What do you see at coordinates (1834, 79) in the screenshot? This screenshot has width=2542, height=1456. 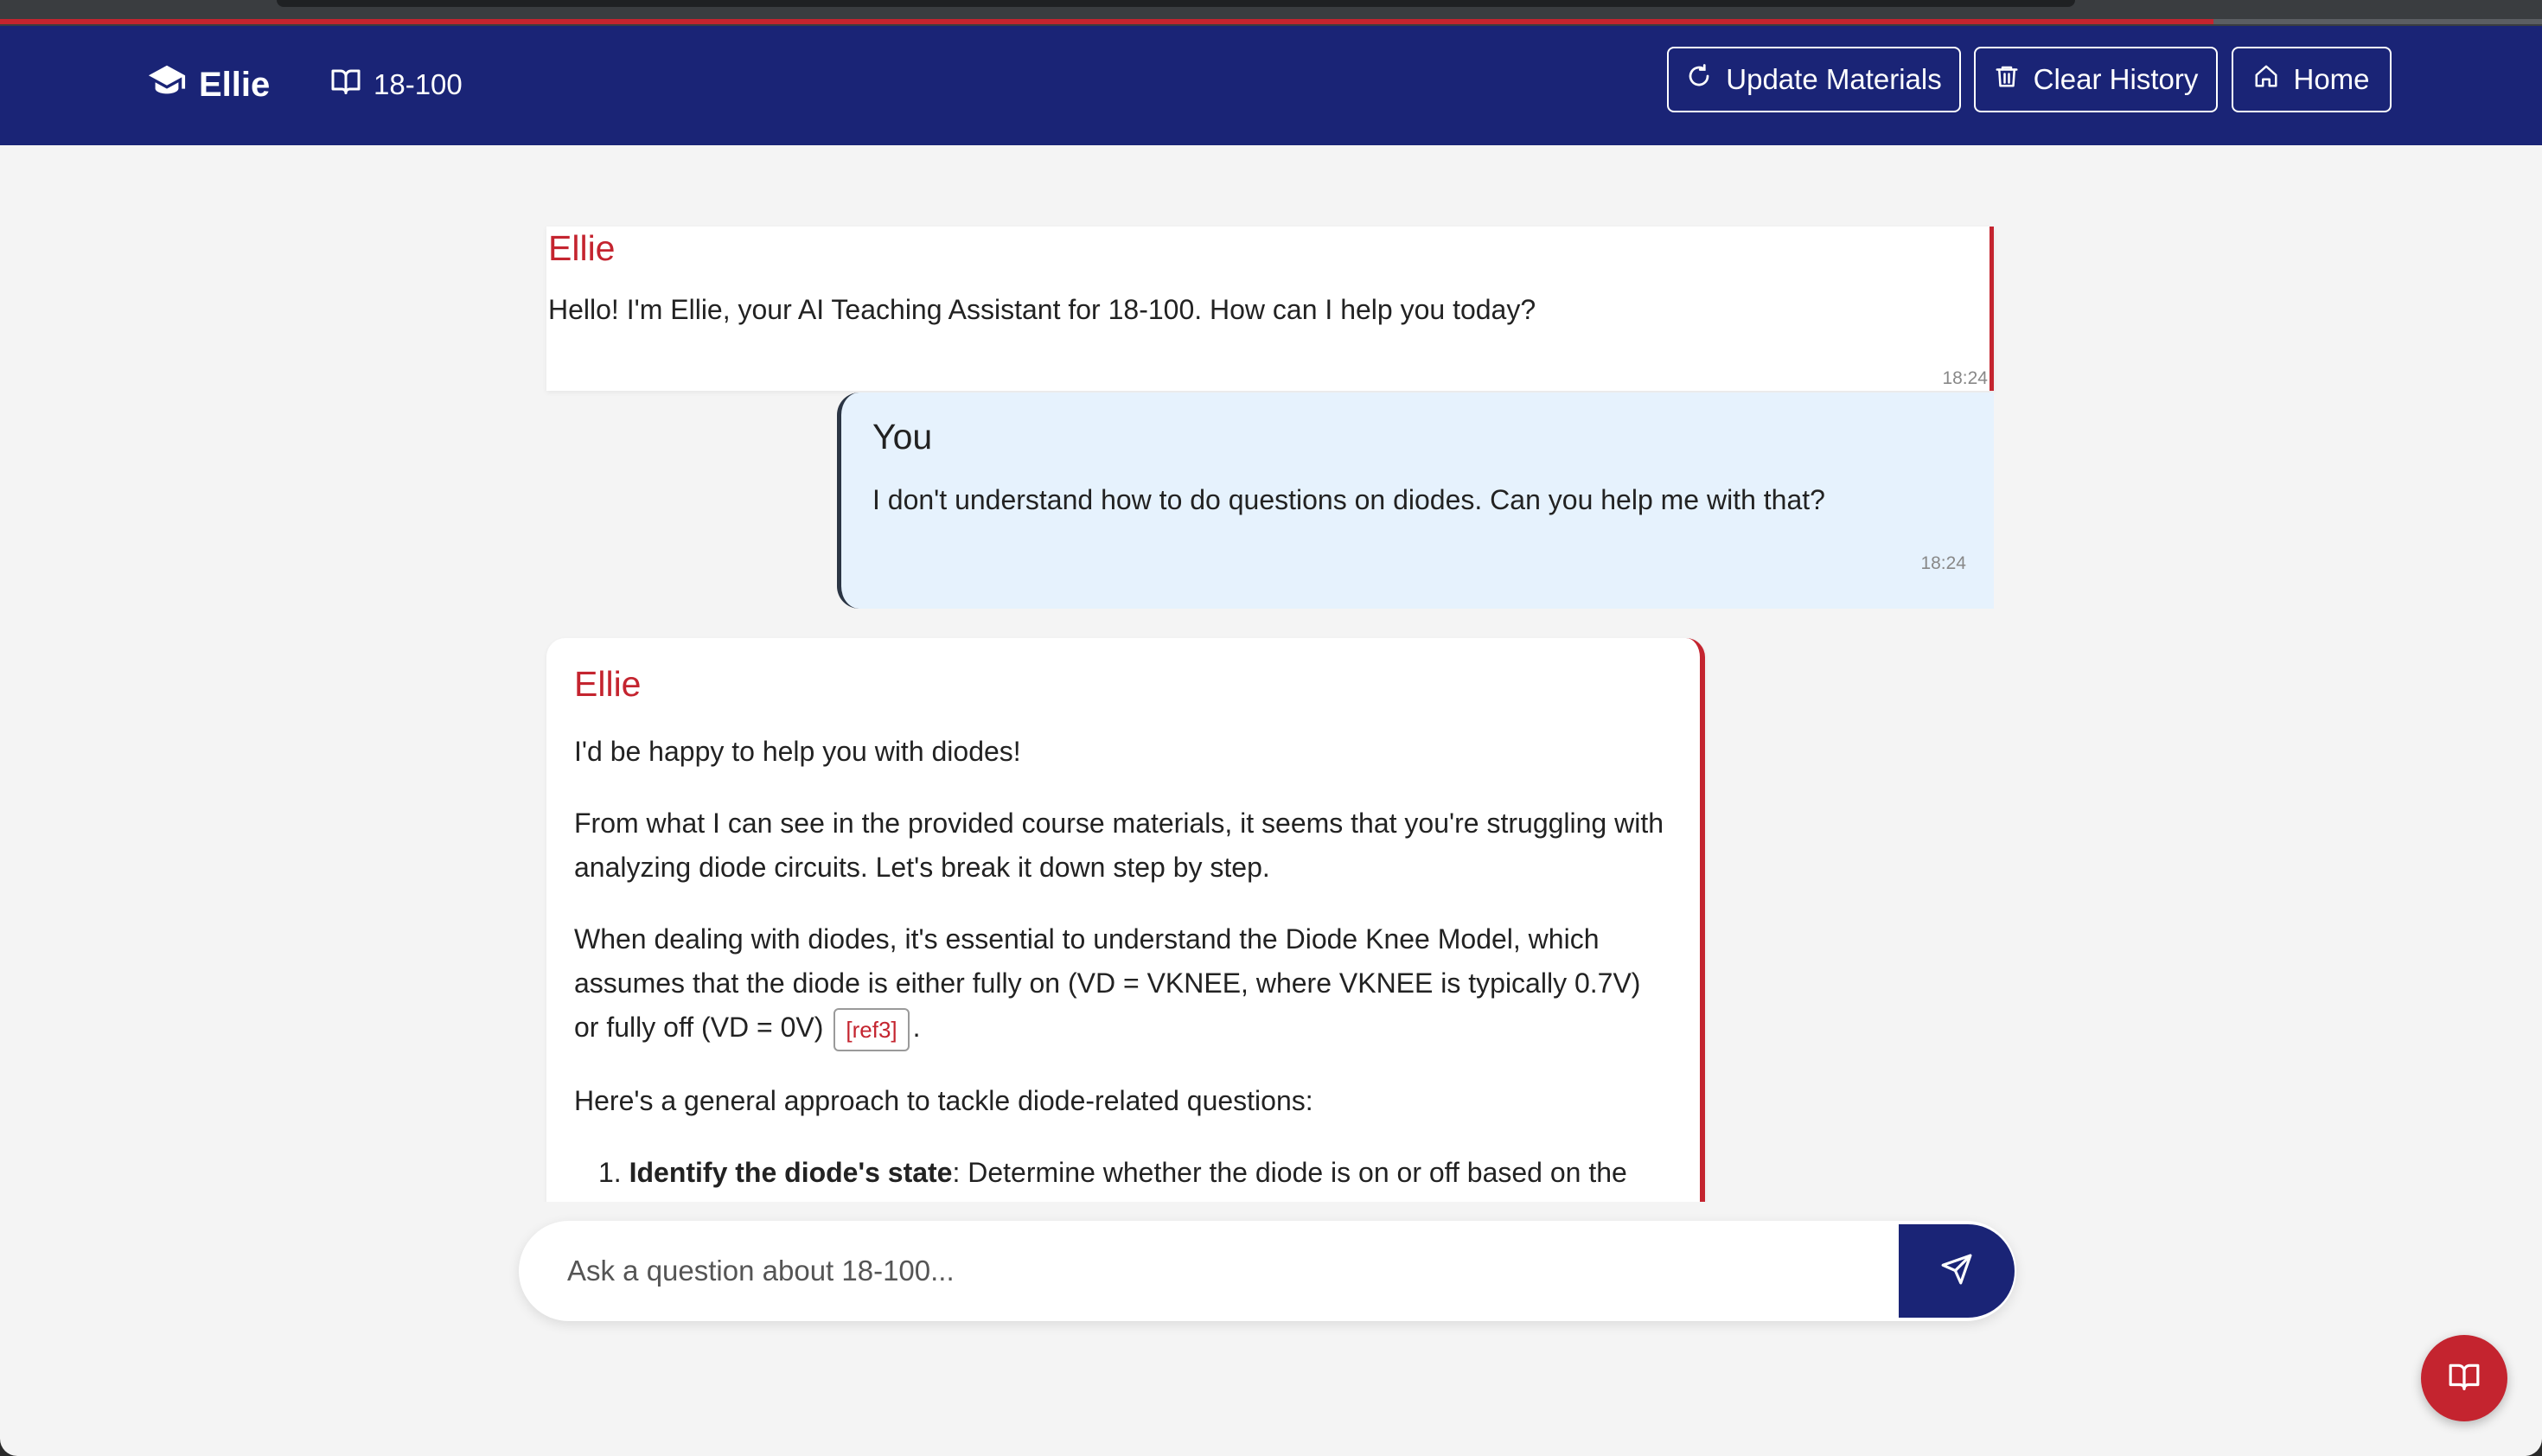 I see `update-materials-label: Update Materials` at bounding box center [1834, 79].